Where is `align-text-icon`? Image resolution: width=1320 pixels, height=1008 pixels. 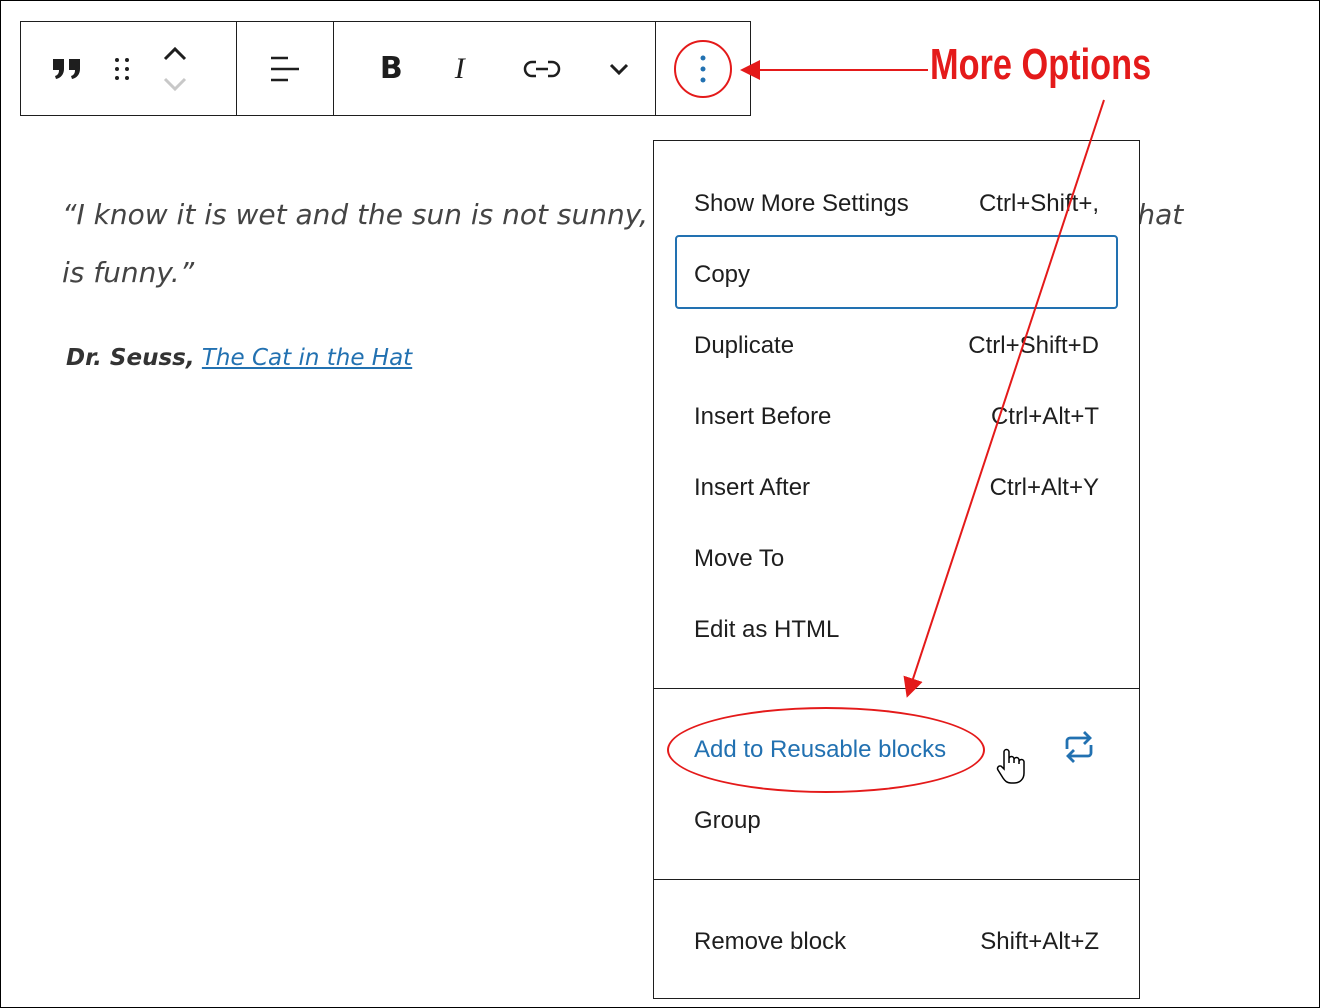 align-text-icon is located at coordinates (285, 69).